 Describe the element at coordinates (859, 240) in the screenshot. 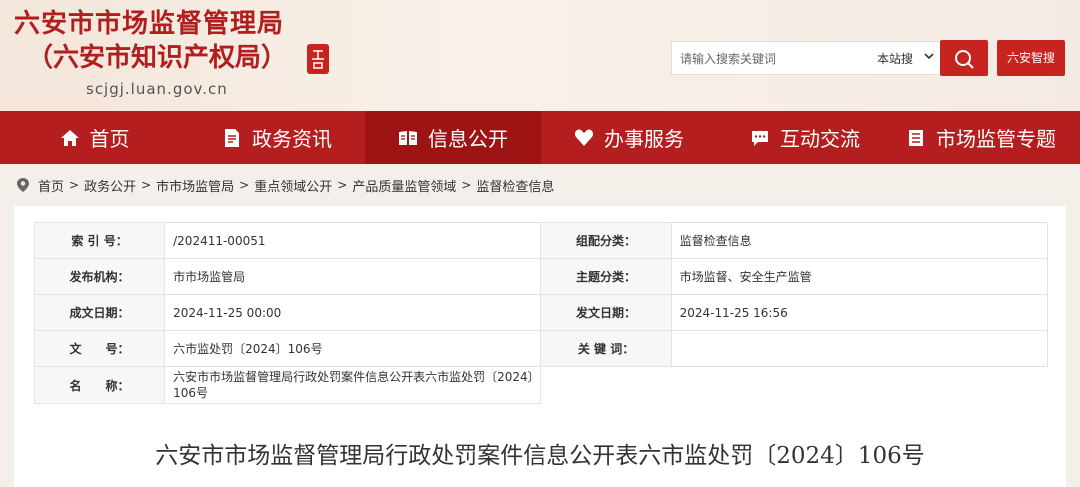

I see `category-value: 监督检查信息` at that location.